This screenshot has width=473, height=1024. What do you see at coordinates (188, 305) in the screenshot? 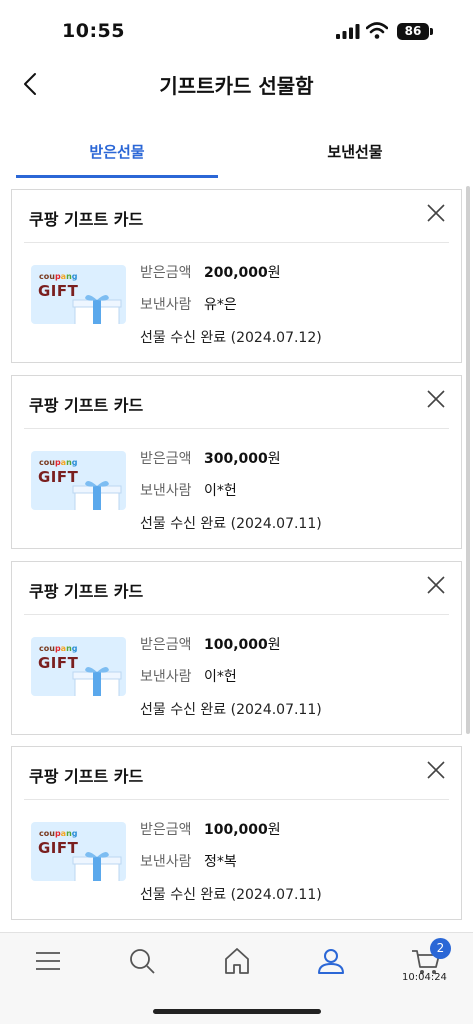
I see `sender-row: 보낸사람 유*은` at bounding box center [188, 305].